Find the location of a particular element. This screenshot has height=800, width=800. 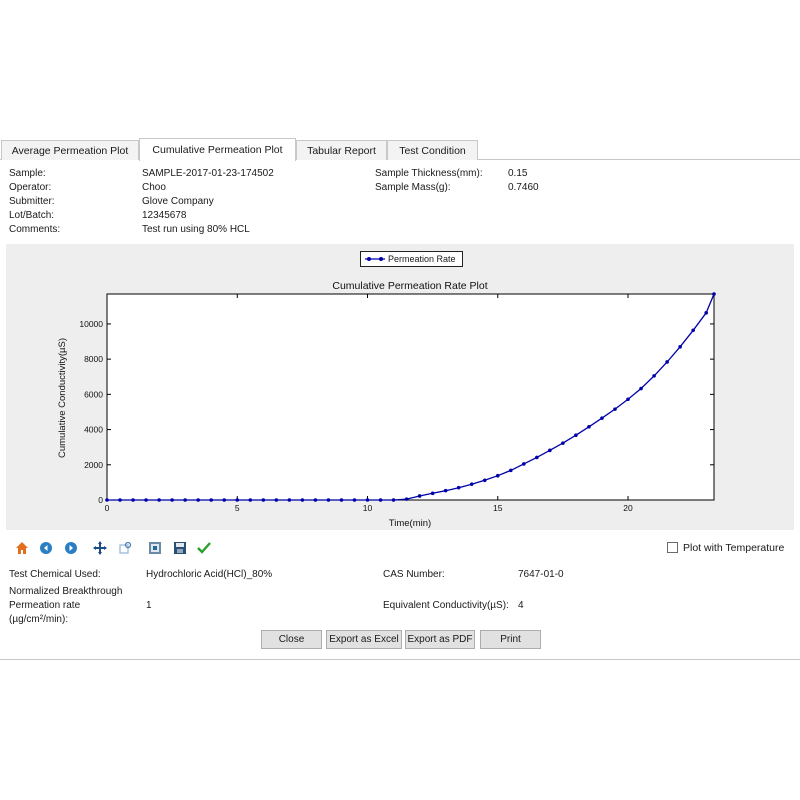

lot-batch-value: 12345678 is located at coordinates (164, 215).